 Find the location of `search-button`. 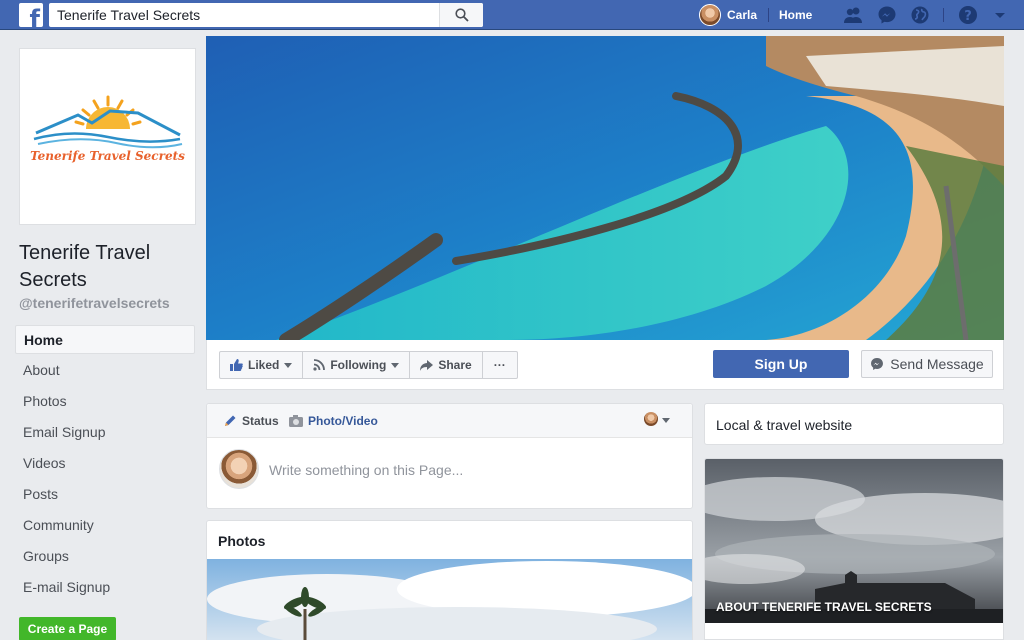

search-button is located at coordinates (461, 15).